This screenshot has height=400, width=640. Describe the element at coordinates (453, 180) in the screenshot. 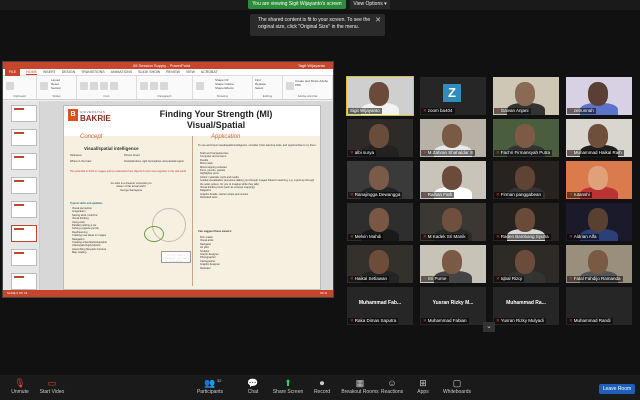

I see `participant-tile: ✕Raihan Fath` at that location.